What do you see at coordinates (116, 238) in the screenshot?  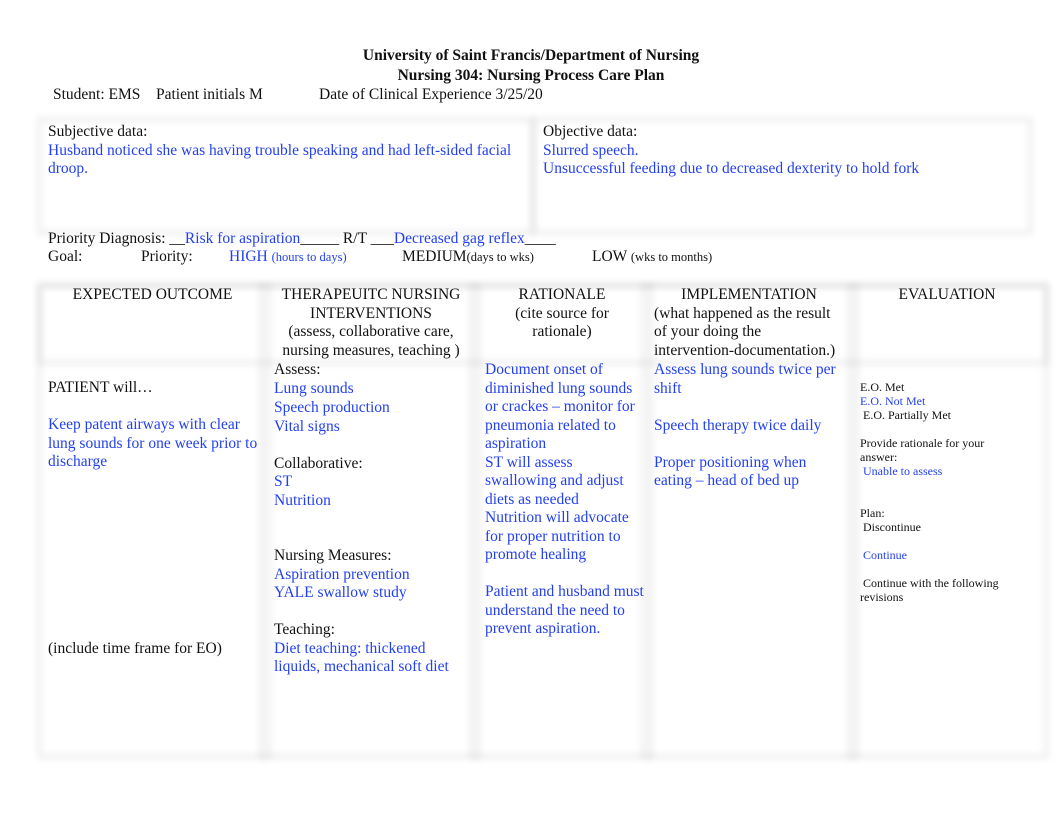 I see `diagnosis-label: Priority Diagnosis: __` at bounding box center [116, 238].